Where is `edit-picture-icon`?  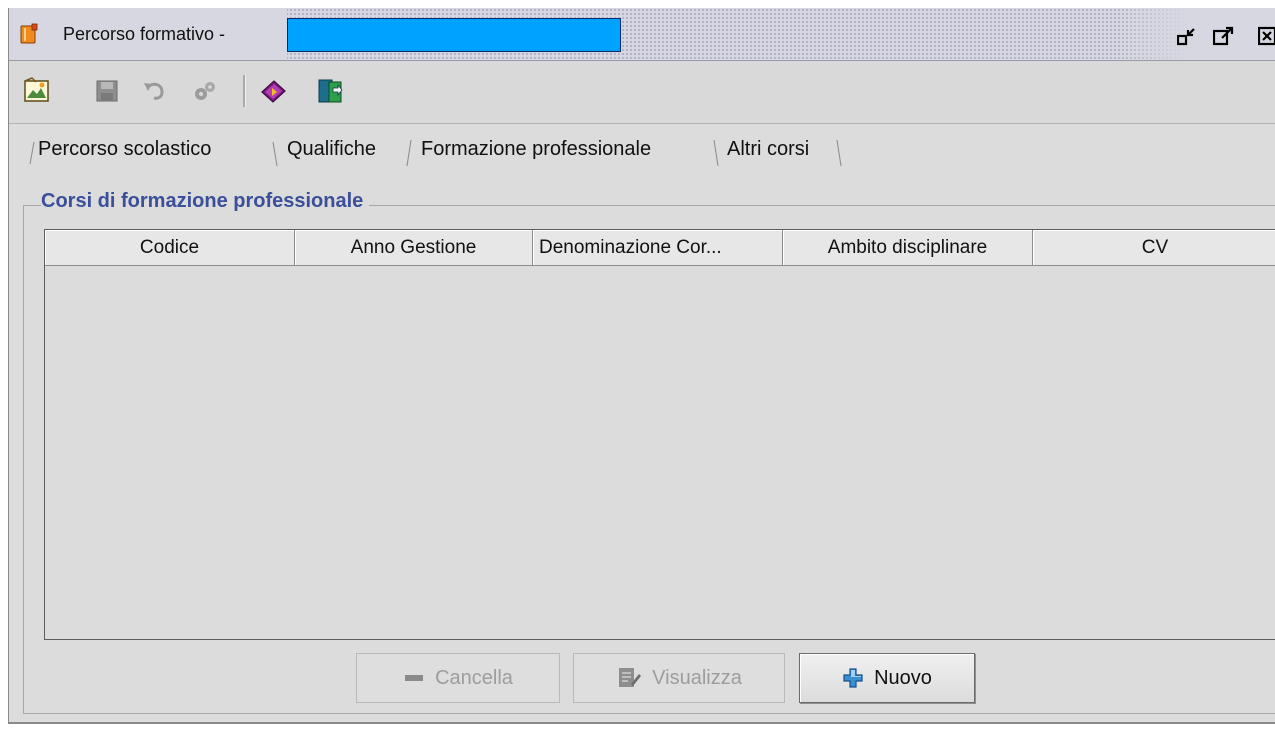
edit-picture-icon is located at coordinates (37, 91).